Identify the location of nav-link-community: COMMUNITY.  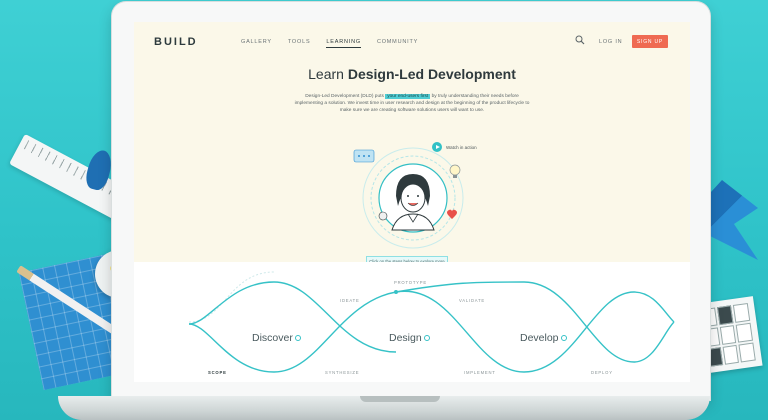
(397, 43).